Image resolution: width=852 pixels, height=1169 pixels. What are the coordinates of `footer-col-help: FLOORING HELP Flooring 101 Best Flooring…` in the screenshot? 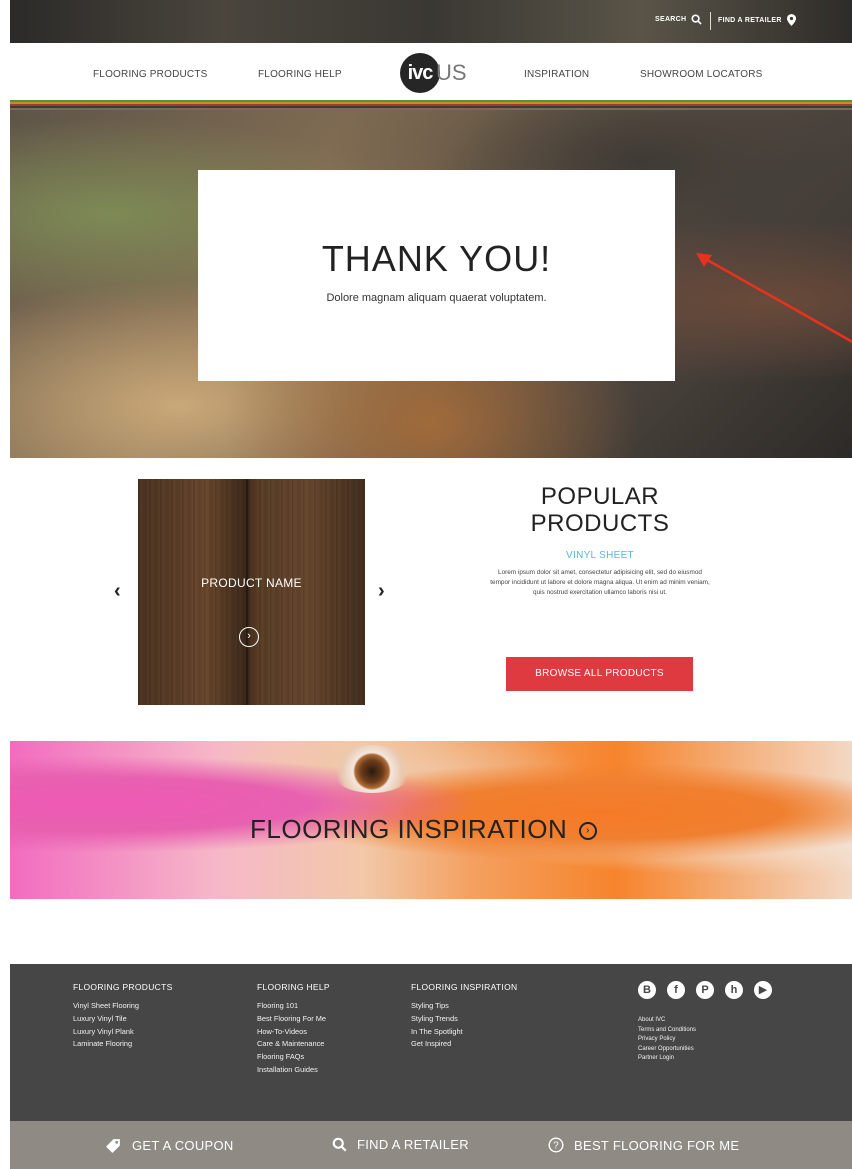 It's located at (293, 1029).